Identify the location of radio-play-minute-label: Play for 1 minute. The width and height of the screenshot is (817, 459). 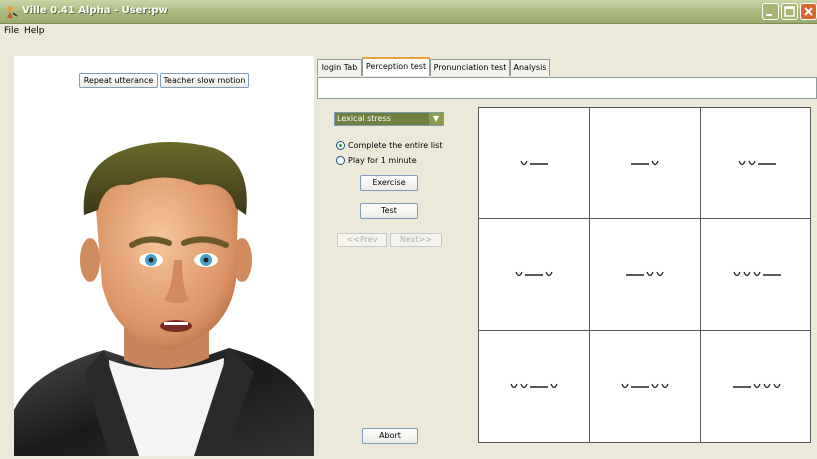
(382, 160).